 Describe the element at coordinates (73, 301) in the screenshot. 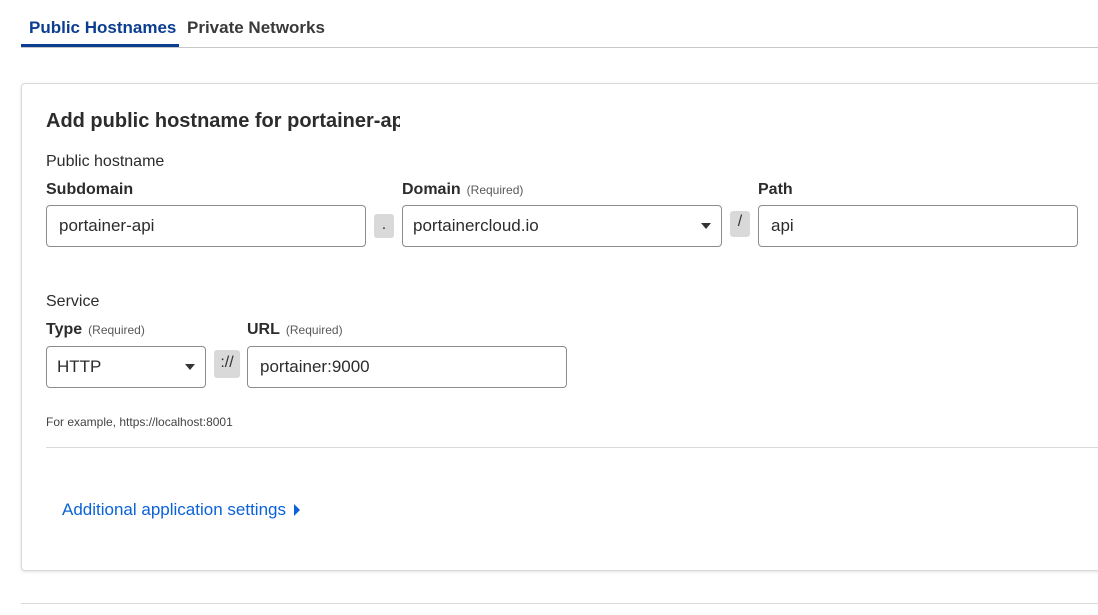

I see `service-section-label: Service` at that location.